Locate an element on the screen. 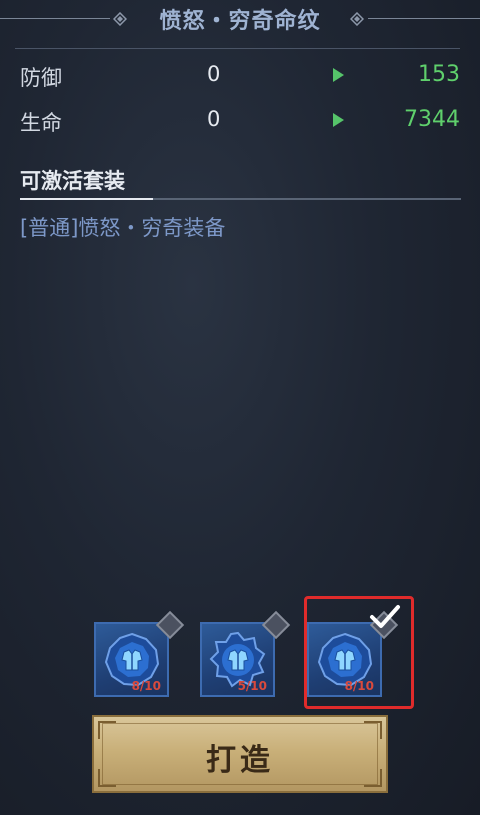 The width and height of the screenshot is (480, 815). stat-row-defense: 防御 0 153 is located at coordinates (237, 82).